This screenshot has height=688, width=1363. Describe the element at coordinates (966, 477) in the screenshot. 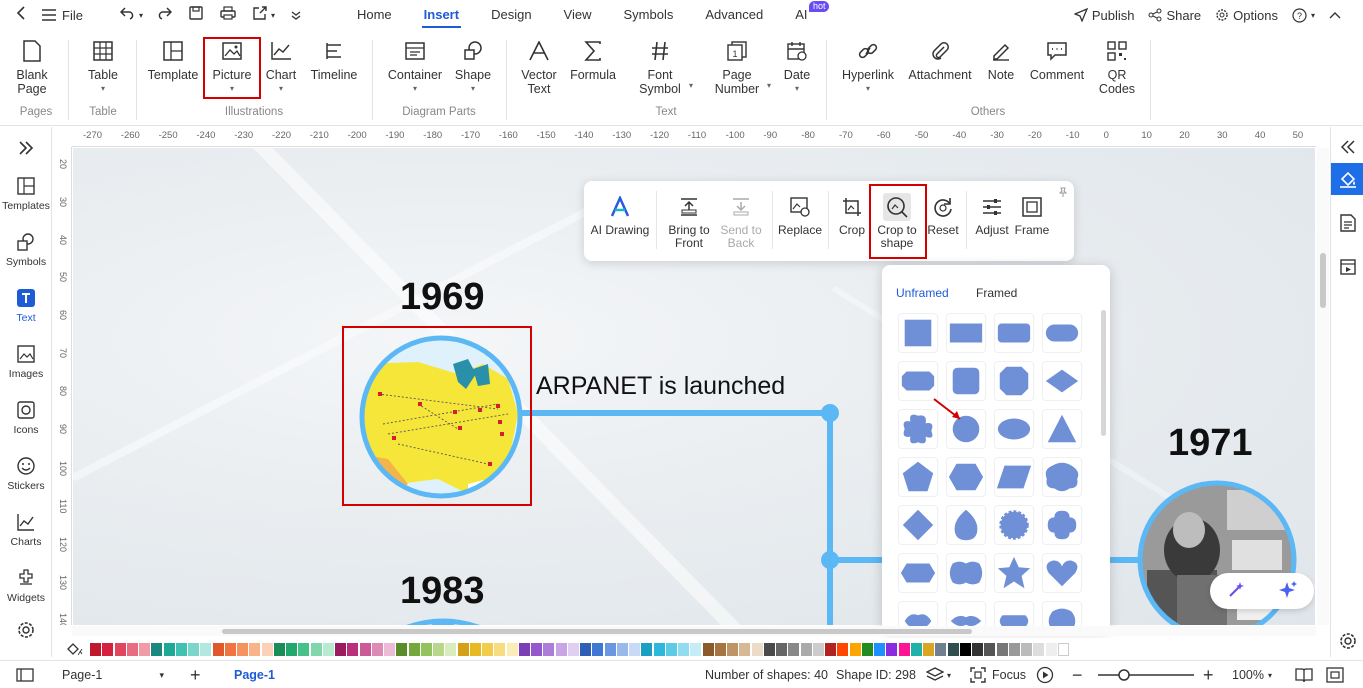

I see `crop-shape-hexagon` at that location.